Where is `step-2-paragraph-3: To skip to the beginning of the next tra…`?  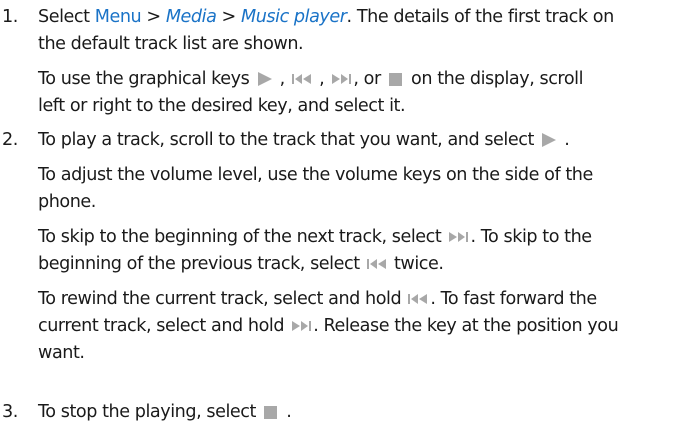 step-2-paragraph-3: To skip to the beginning of the next tra… is located at coordinates (315, 250).